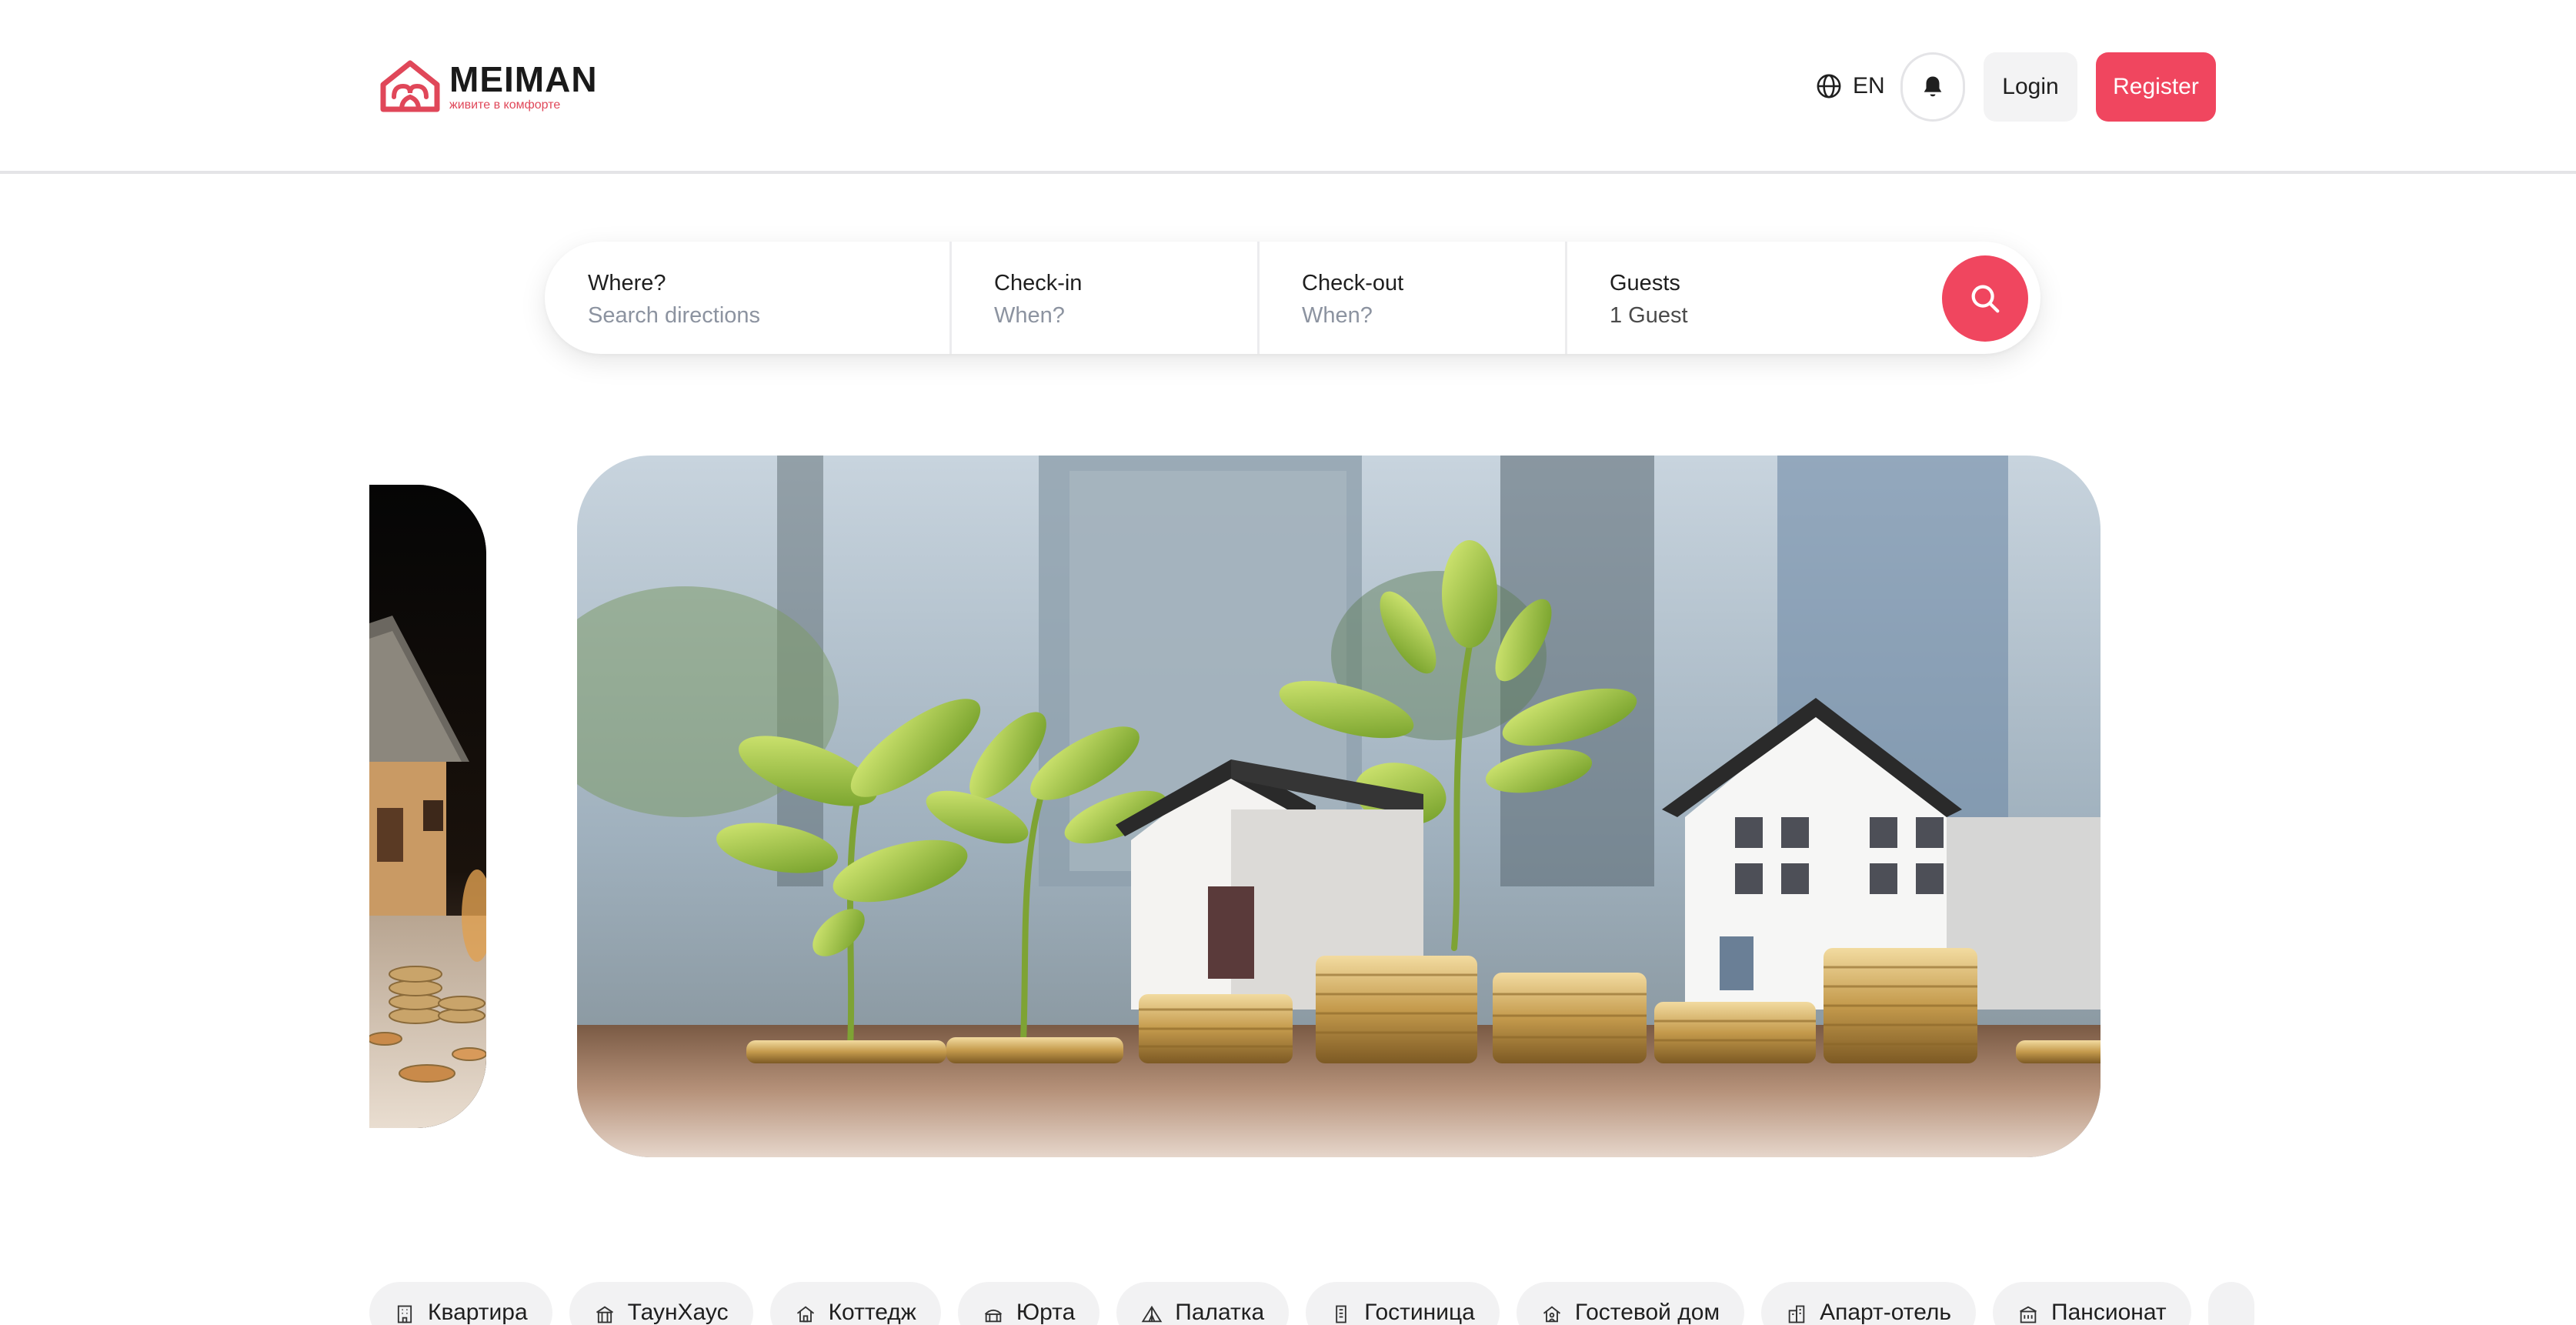 The image size is (2576, 1325). What do you see at coordinates (1448, 315) in the screenshot?
I see `check-out-placeholder: When?` at bounding box center [1448, 315].